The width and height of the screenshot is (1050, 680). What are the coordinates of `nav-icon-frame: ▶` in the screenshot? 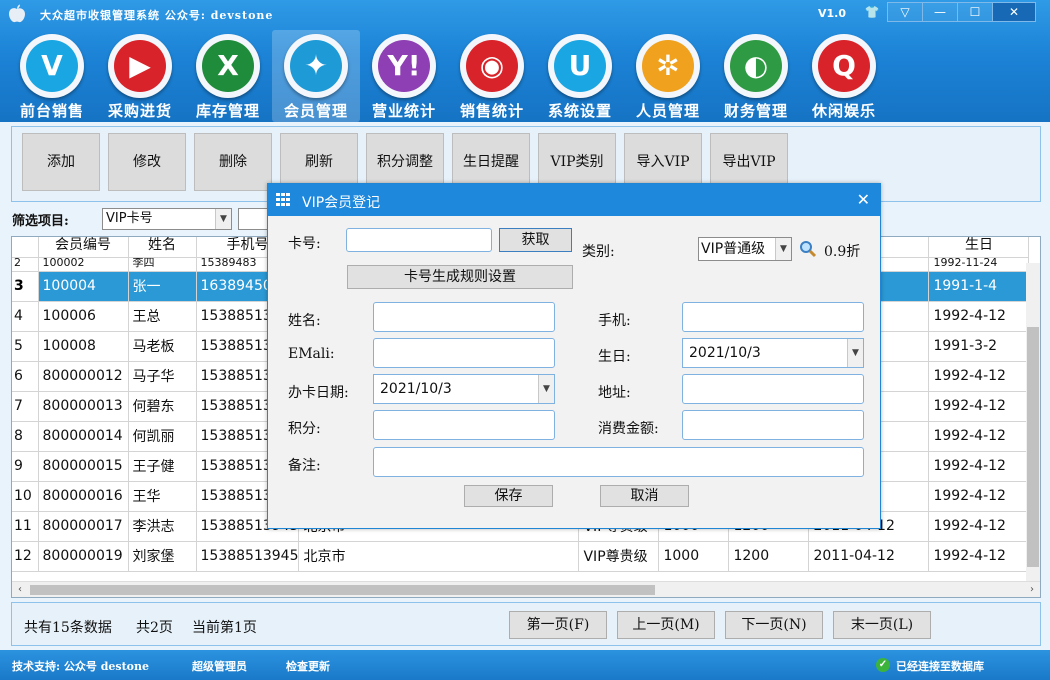 It's located at (140, 66).